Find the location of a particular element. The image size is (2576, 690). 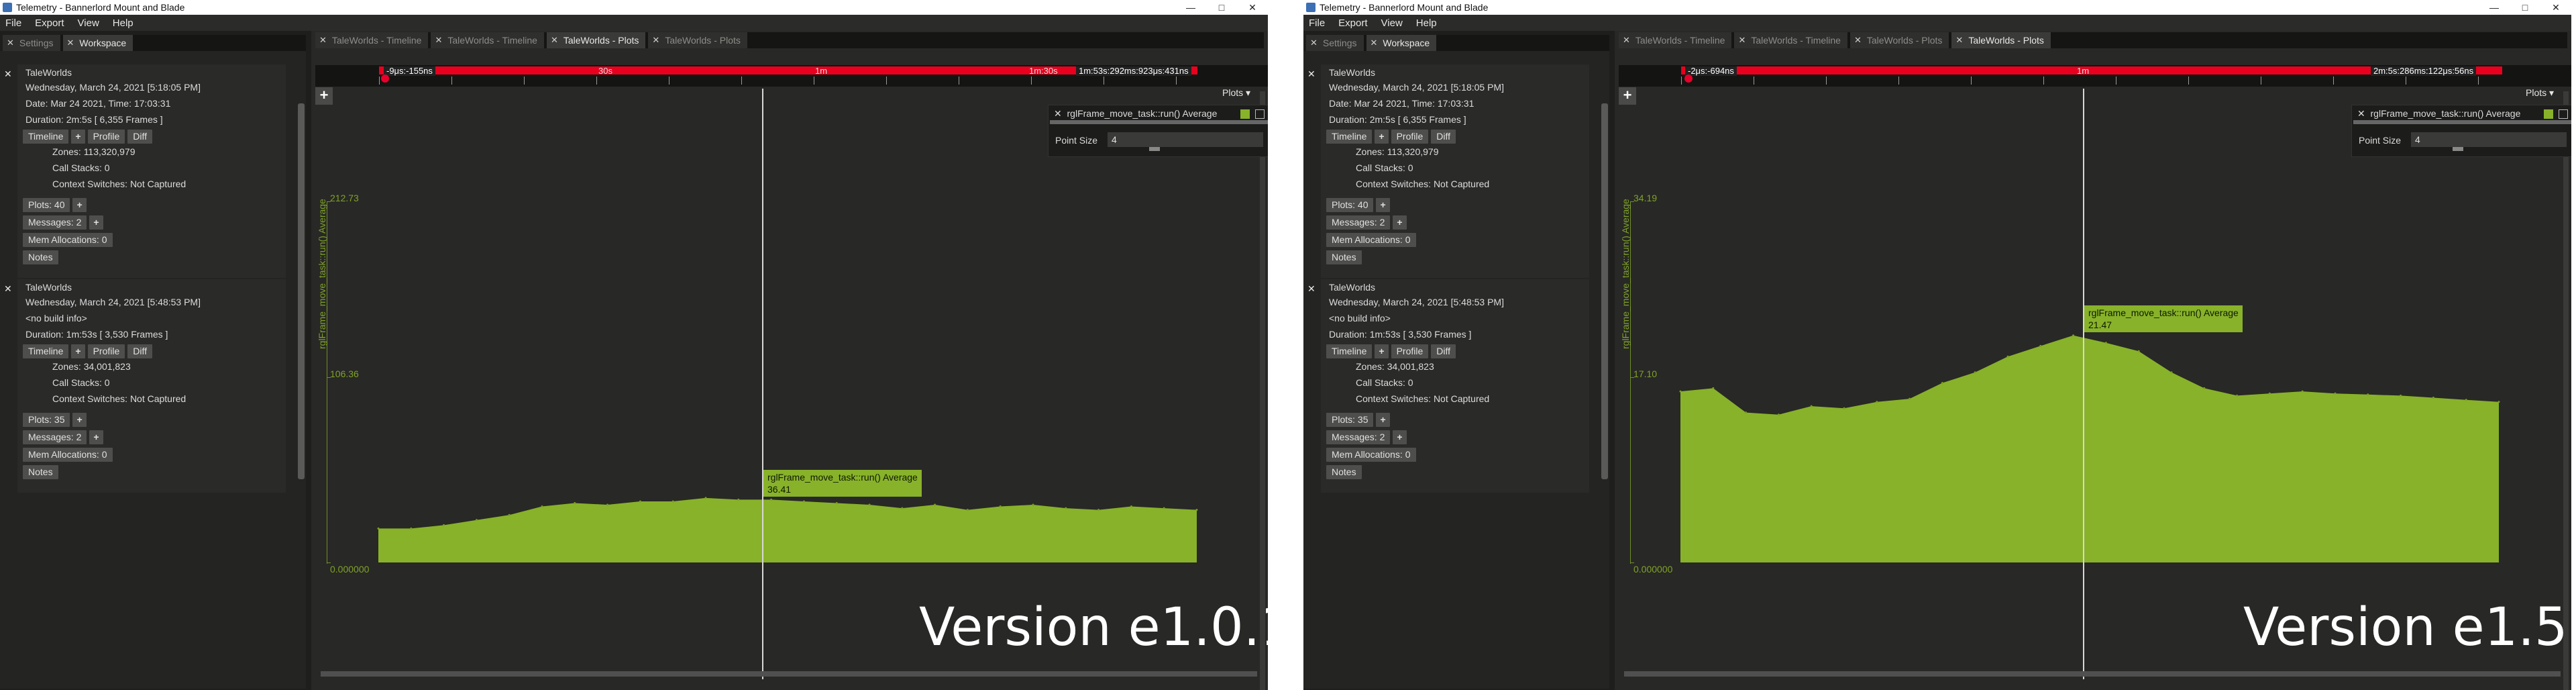

menu-export: Export is located at coordinates (49, 23).